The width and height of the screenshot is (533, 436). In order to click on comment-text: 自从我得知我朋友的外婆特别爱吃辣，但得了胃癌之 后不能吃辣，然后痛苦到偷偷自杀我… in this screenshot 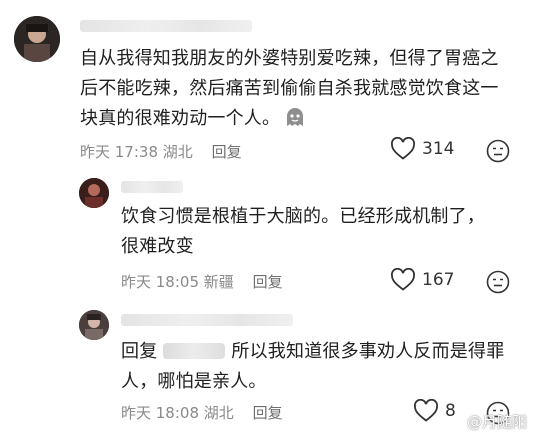, I will do `click(289, 88)`.